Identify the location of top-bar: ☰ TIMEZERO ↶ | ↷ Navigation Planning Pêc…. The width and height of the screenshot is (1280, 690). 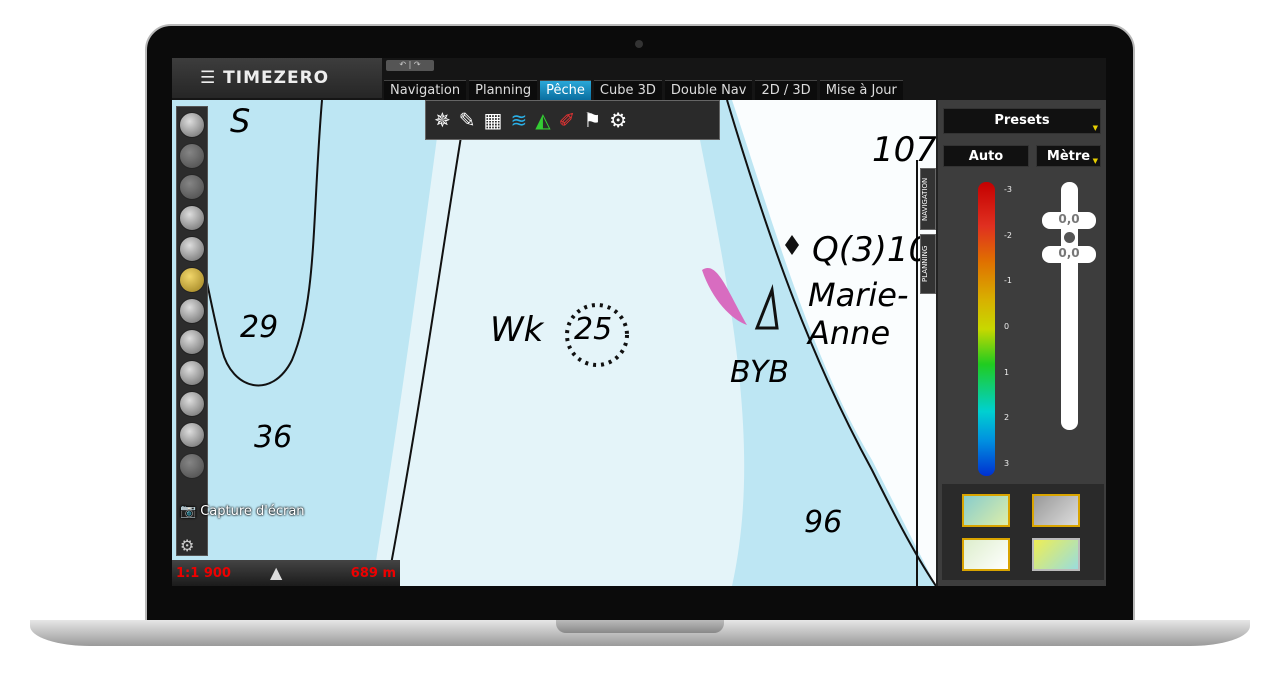
(639, 79).